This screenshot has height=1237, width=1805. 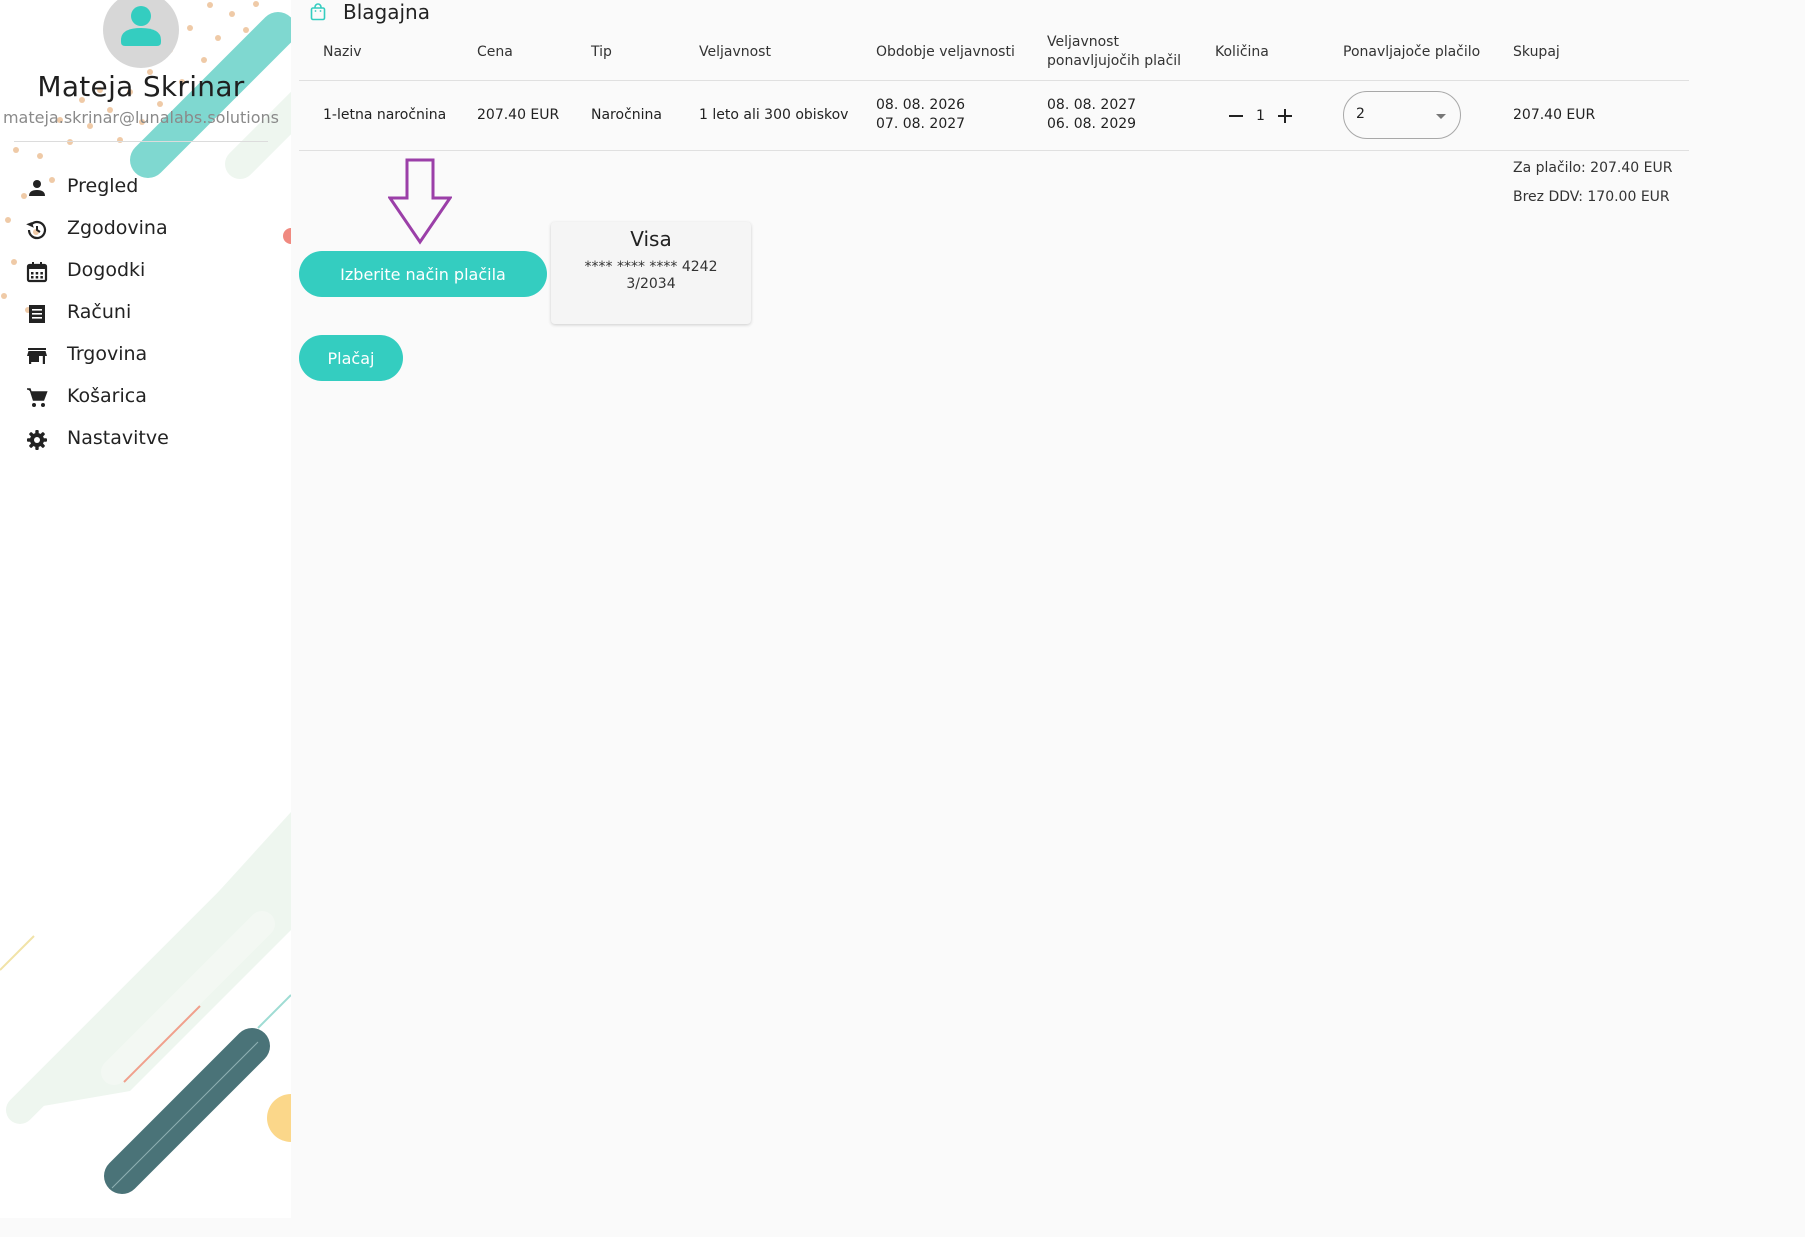 I want to click on item-total: 207.40 EUR, so click(x=1554, y=115).